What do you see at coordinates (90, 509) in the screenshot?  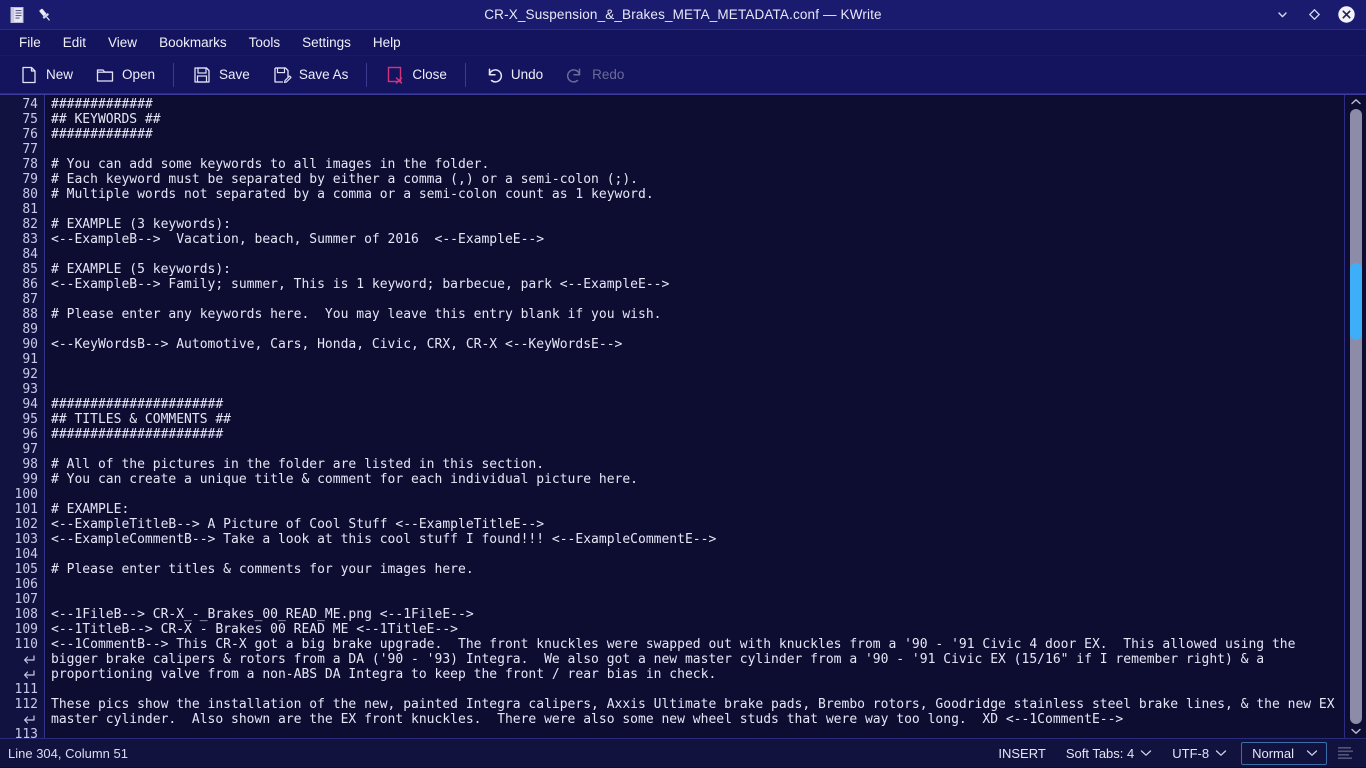 I see `code-line: # EXAMPLE:` at bounding box center [90, 509].